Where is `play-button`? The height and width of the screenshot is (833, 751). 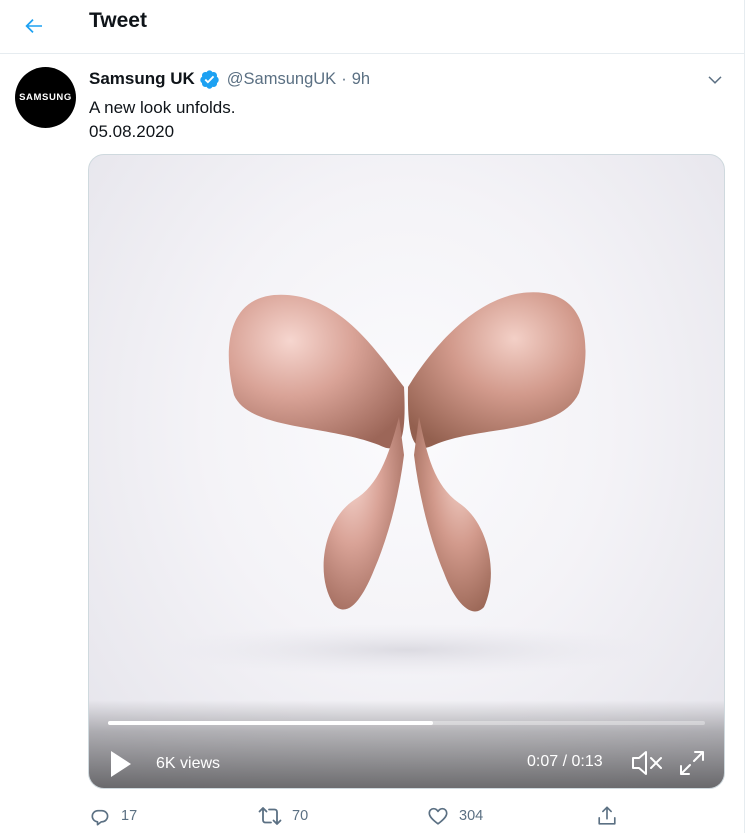
play-button is located at coordinates (121, 764).